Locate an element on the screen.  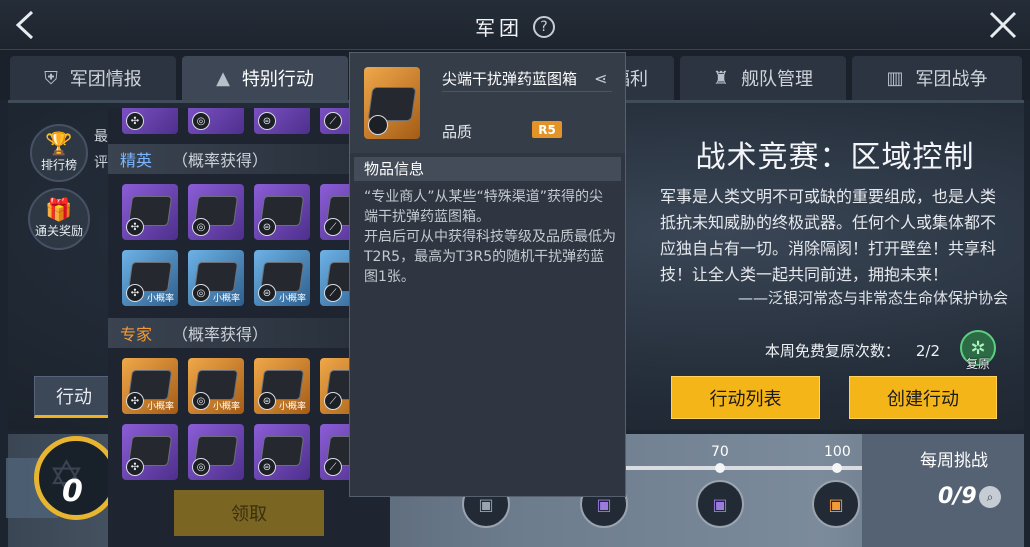
divider is located at coordinates (527, 91).